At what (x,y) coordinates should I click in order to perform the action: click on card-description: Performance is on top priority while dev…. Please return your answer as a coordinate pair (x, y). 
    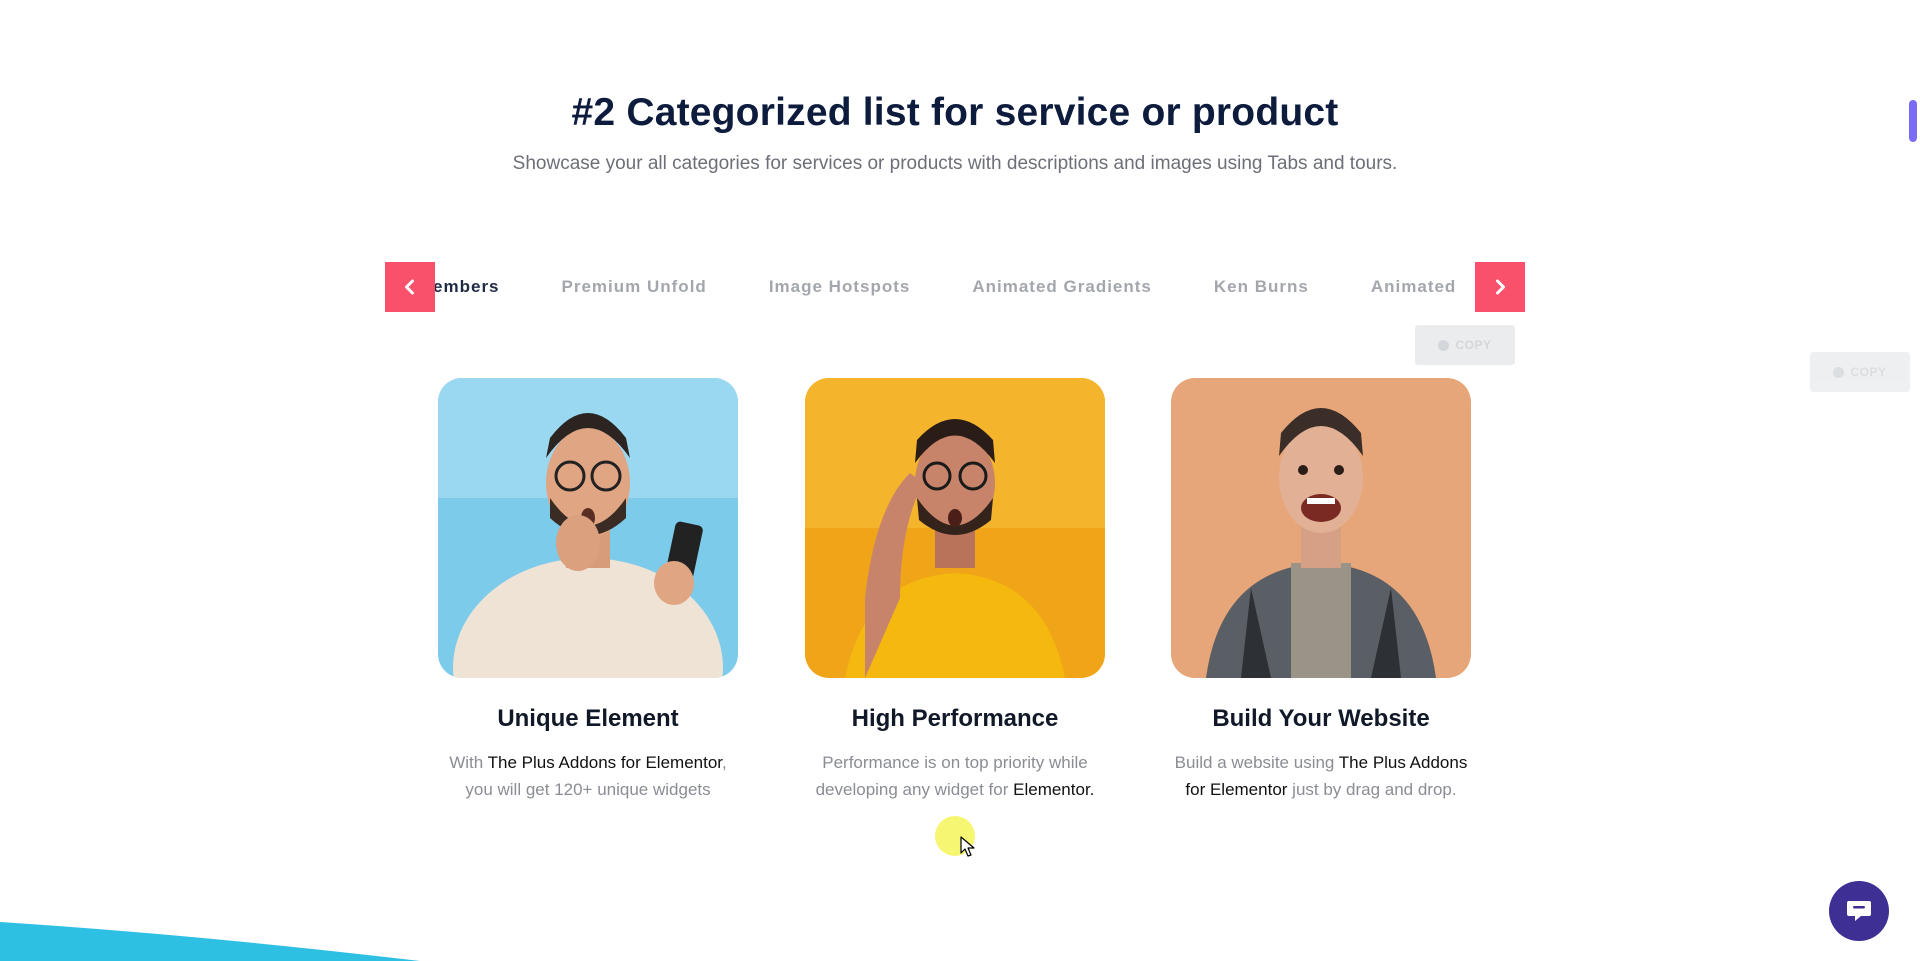
    Looking at the image, I should click on (955, 776).